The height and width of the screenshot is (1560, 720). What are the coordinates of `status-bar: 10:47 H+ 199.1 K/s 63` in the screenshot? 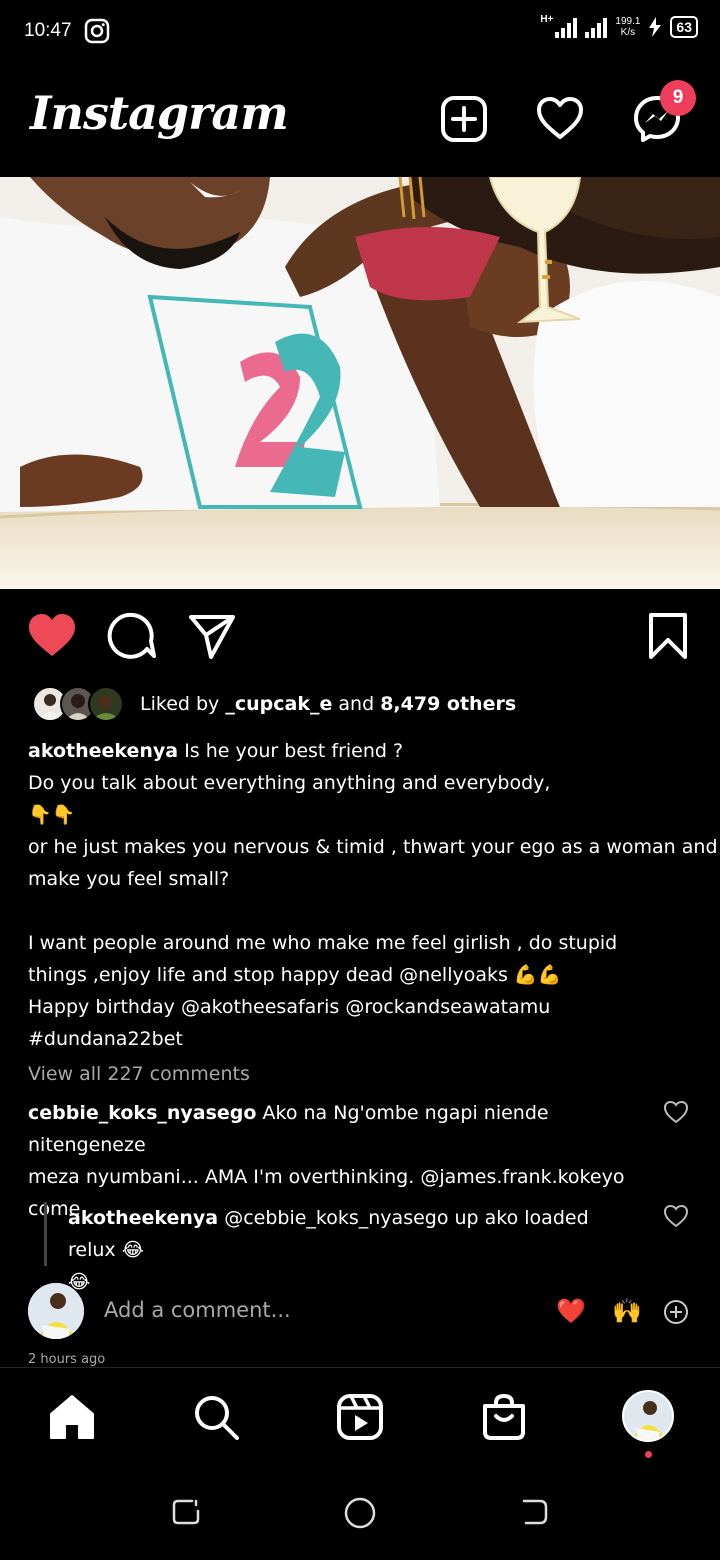 It's located at (360, 32).